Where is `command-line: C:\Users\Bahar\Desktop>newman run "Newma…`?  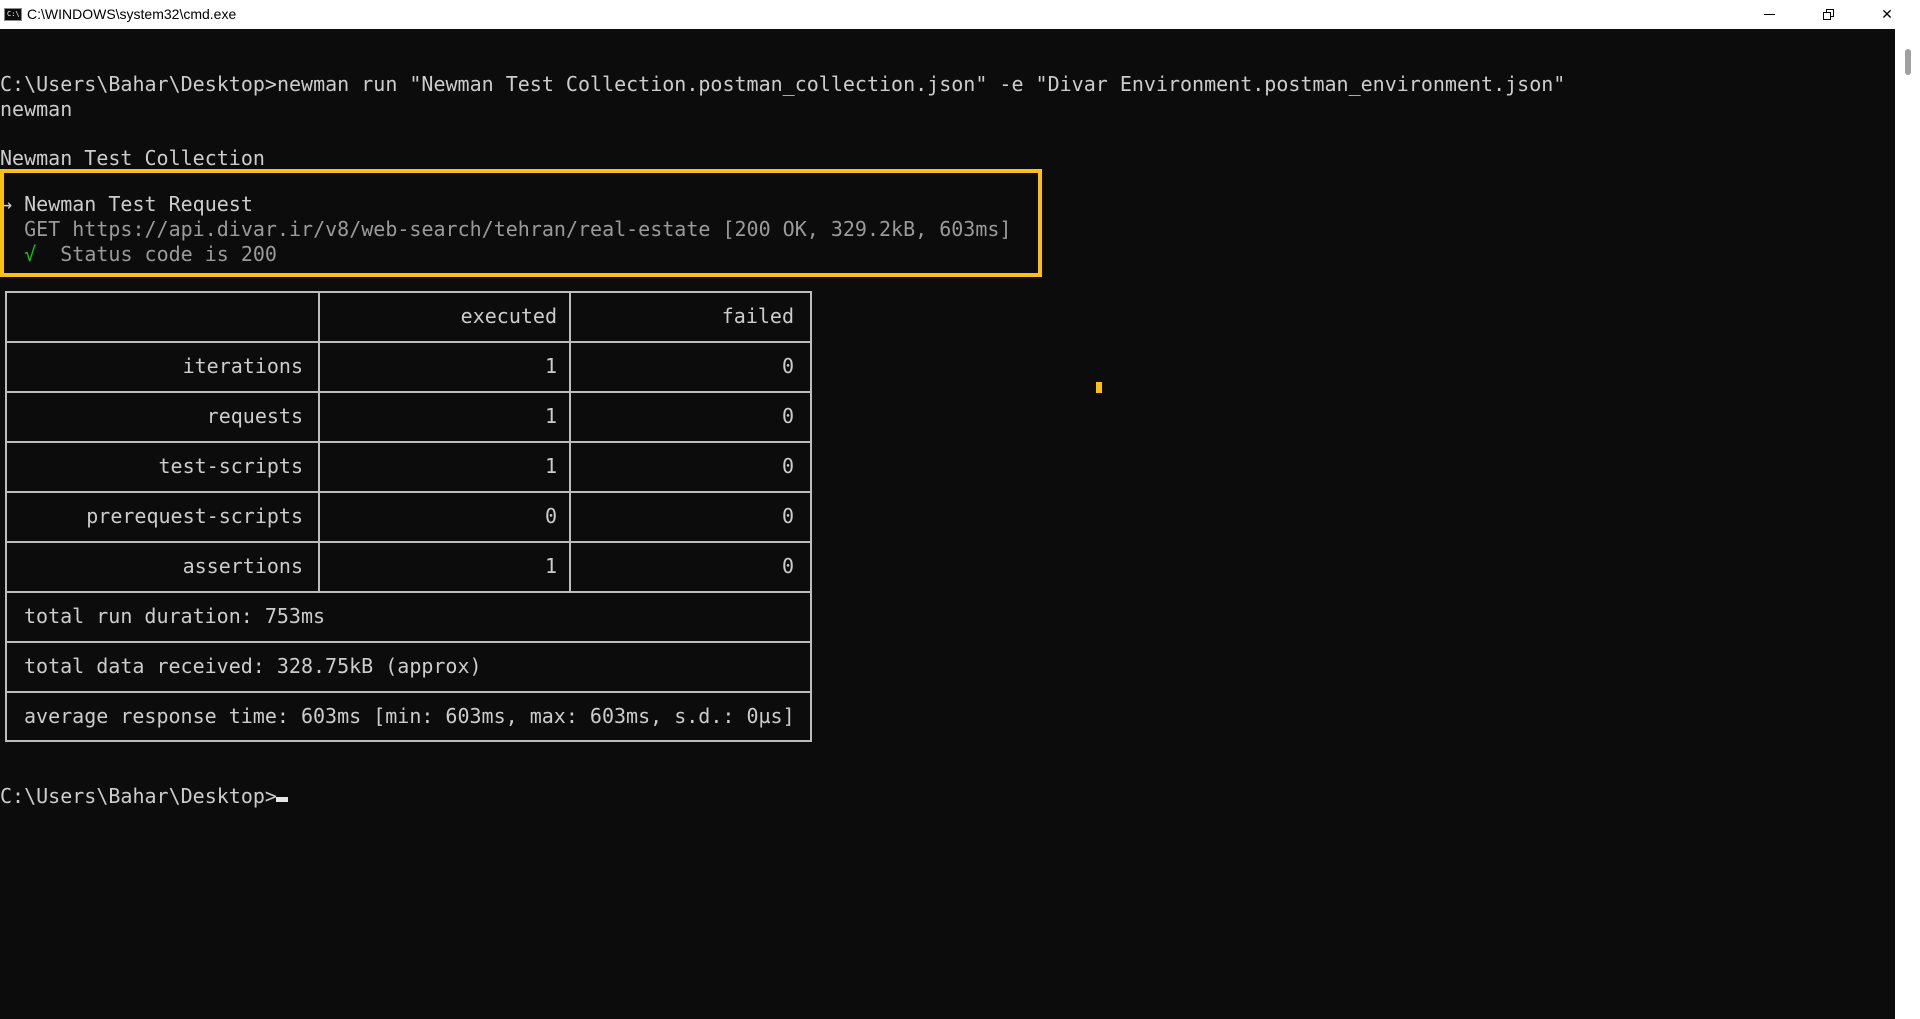 command-line: C:\Users\Bahar\Desktop>newman run "Newma… is located at coordinates (783, 84).